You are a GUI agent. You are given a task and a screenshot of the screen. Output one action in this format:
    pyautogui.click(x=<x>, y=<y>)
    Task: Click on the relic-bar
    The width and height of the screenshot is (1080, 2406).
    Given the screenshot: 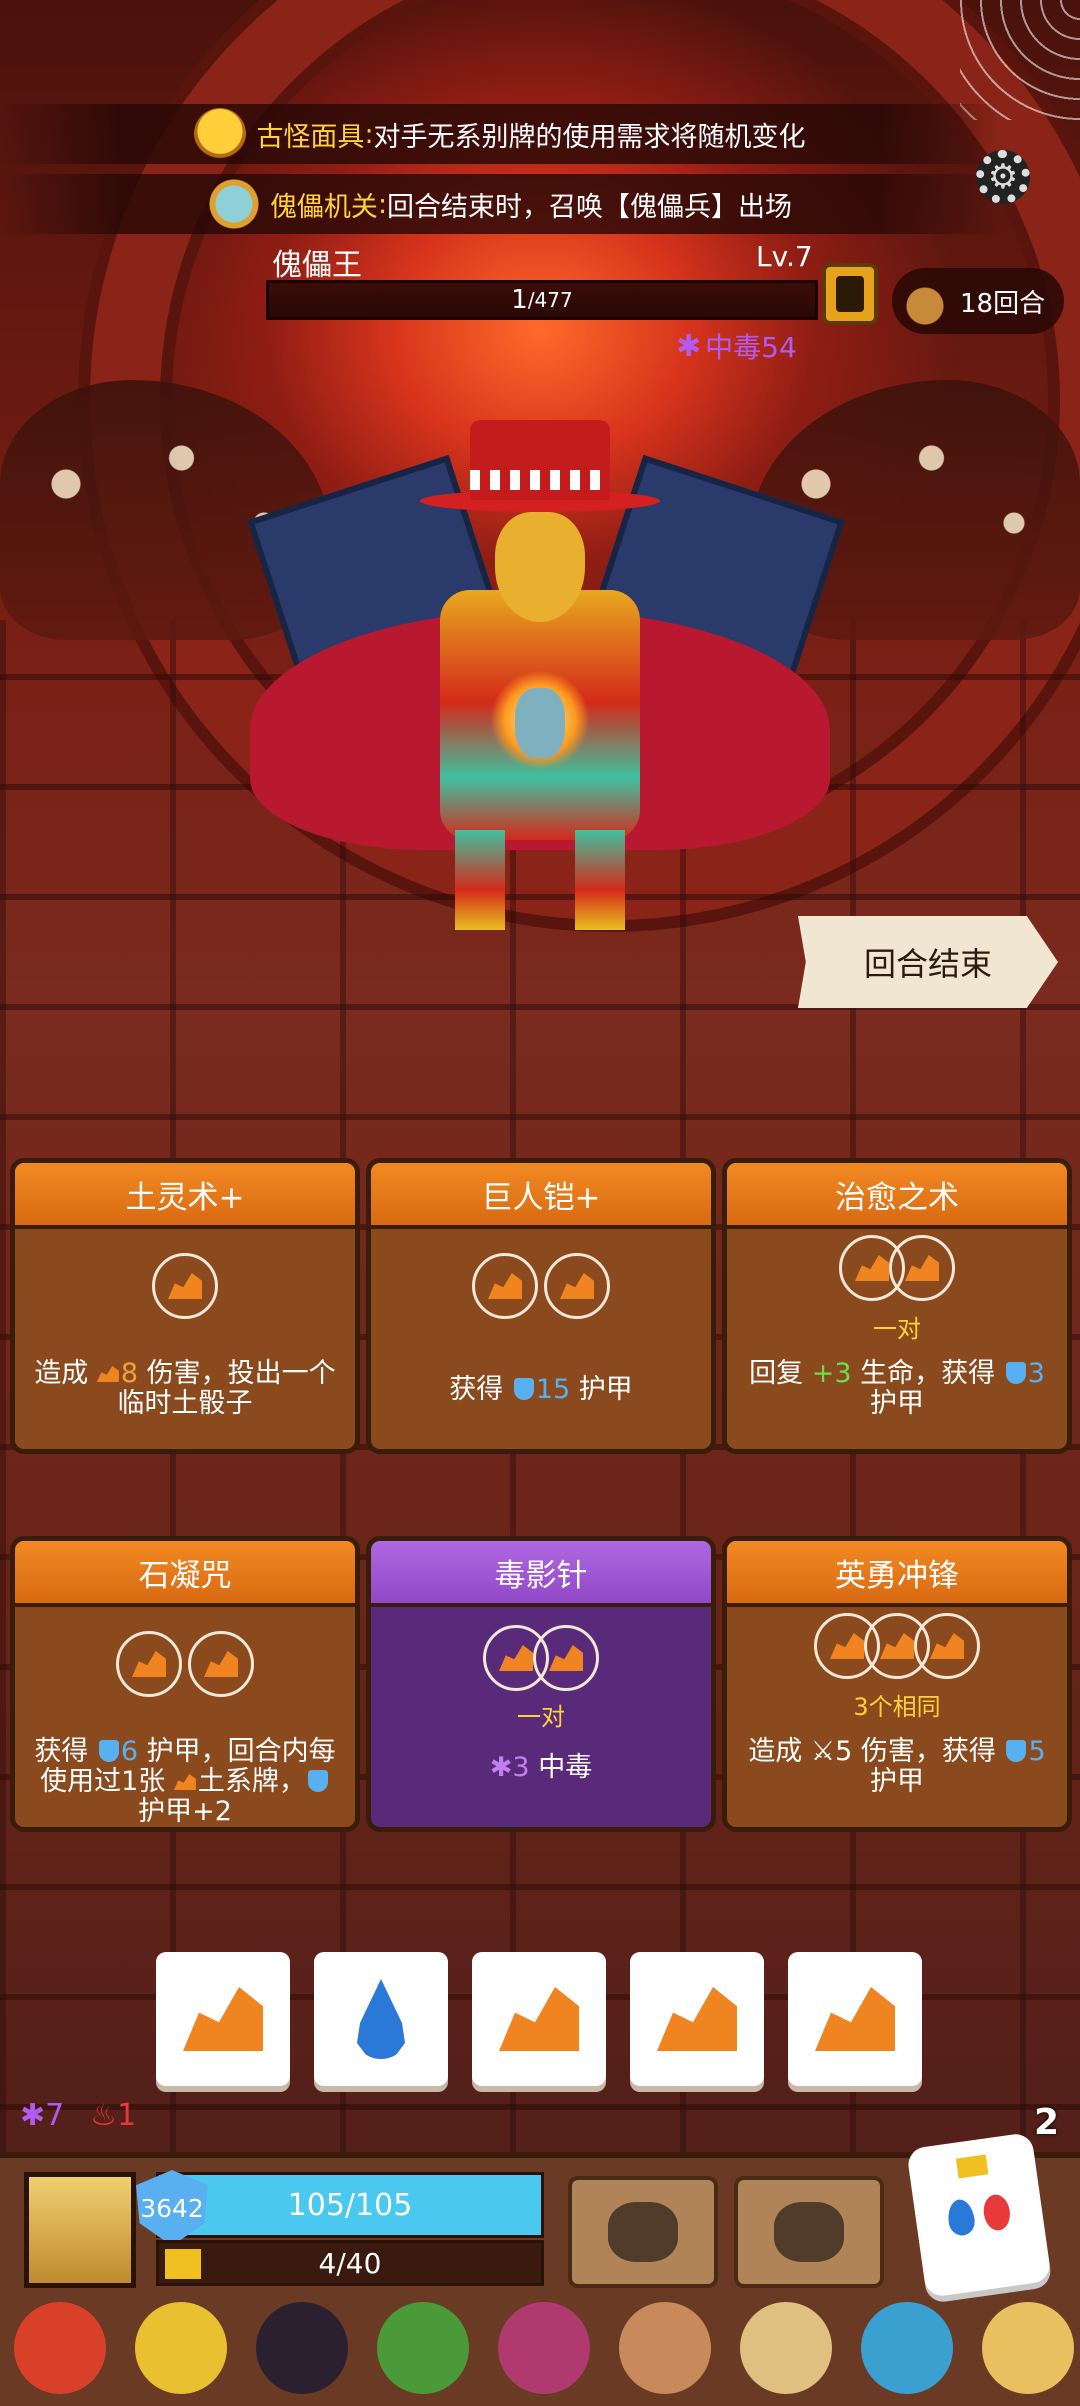 What is the action you would take?
    pyautogui.click(x=544, y=2348)
    